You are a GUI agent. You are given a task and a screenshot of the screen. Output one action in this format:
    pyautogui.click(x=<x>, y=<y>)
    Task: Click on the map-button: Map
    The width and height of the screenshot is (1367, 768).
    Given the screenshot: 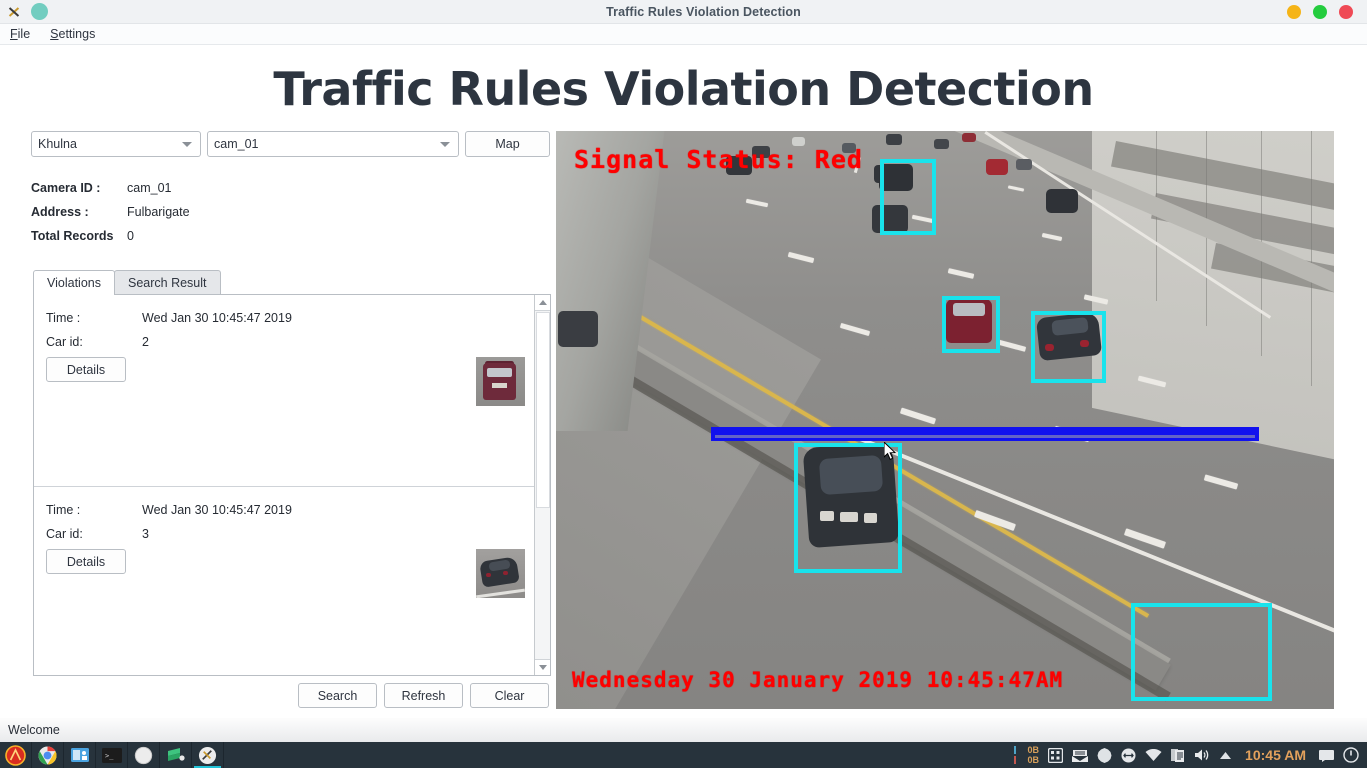 What is the action you would take?
    pyautogui.click(x=507, y=144)
    